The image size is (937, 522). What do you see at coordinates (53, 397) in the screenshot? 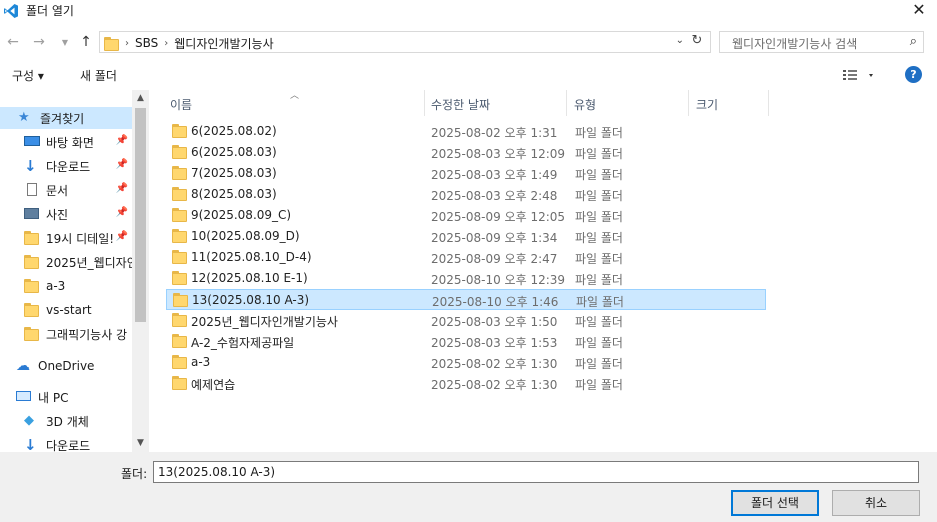
I see `nav-item-label: 내 PC` at bounding box center [53, 397].